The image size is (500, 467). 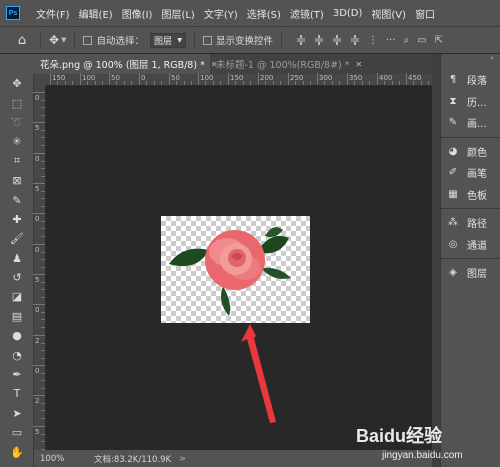 I want to click on ruler-label: 150, so click(x=237, y=78).